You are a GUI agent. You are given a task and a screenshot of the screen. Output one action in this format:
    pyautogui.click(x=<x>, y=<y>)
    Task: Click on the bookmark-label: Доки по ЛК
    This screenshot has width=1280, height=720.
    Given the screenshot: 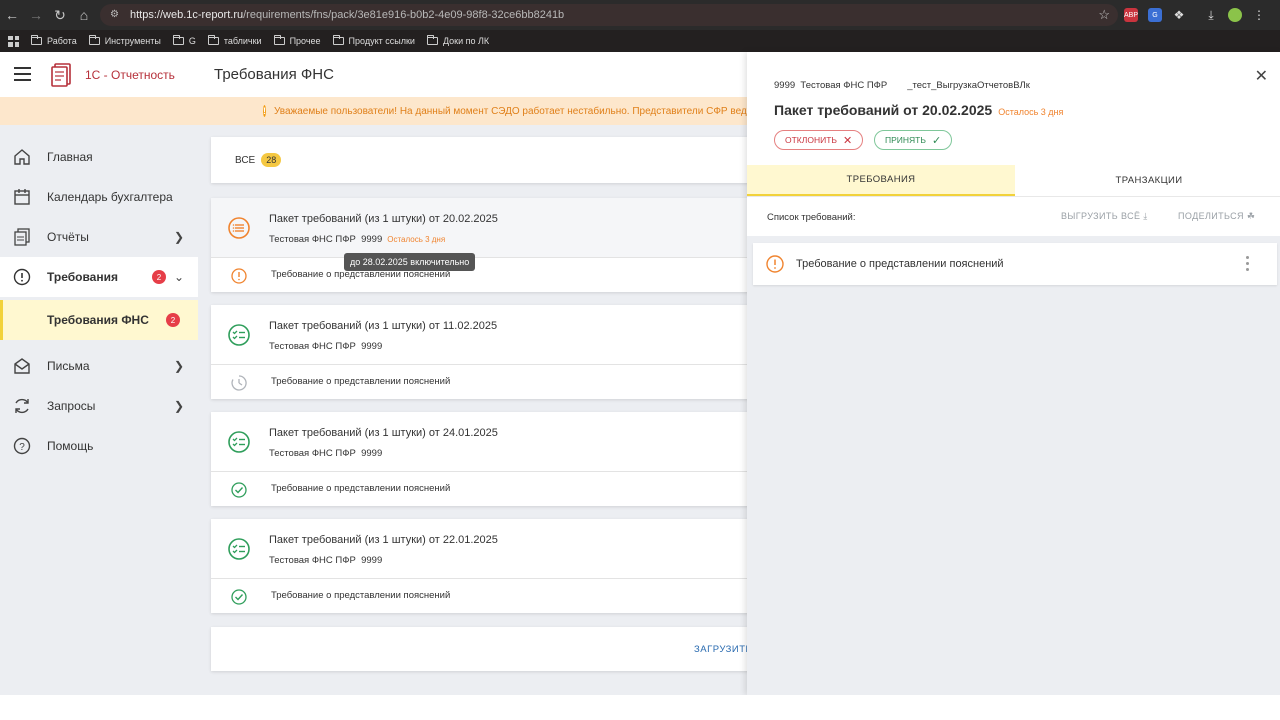 What is the action you would take?
    pyautogui.click(x=466, y=41)
    